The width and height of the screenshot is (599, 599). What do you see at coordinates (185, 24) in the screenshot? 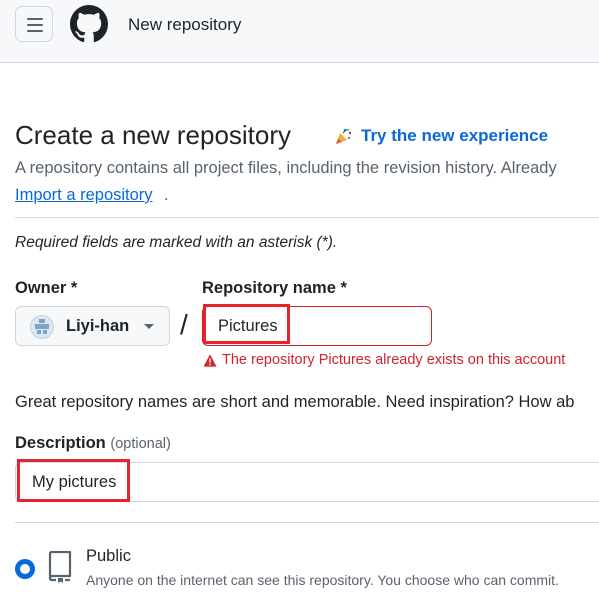
I see `header-title: New repository` at bounding box center [185, 24].